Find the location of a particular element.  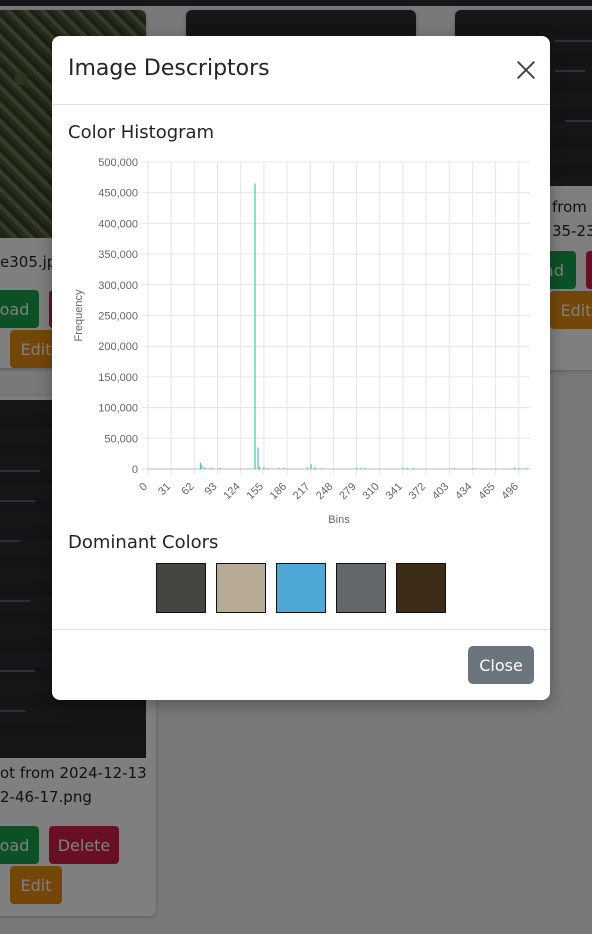

x-tick-label: 217 is located at coordinates (301, 491).